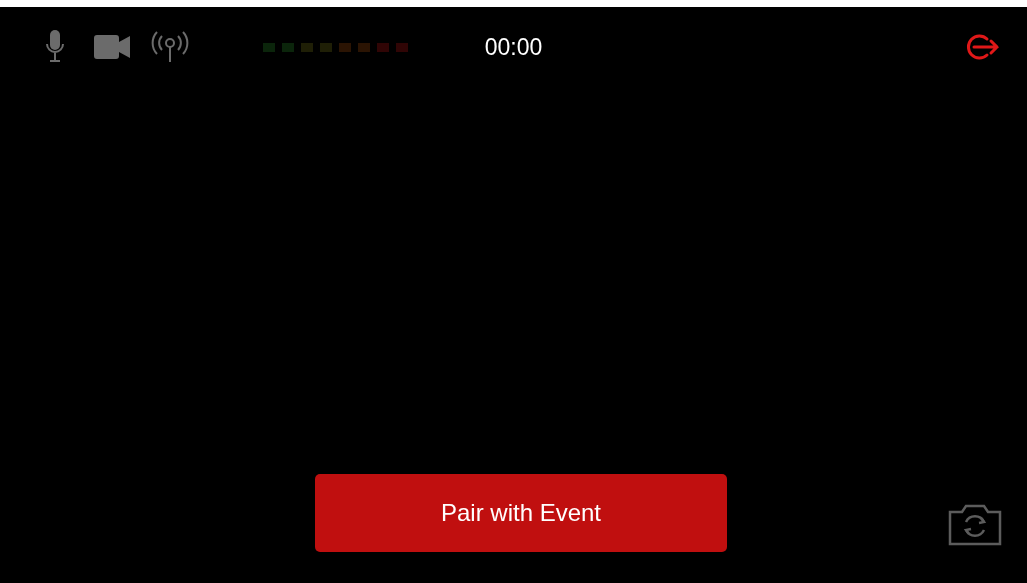  I want to click on microphone-icon, so click(55, 47).